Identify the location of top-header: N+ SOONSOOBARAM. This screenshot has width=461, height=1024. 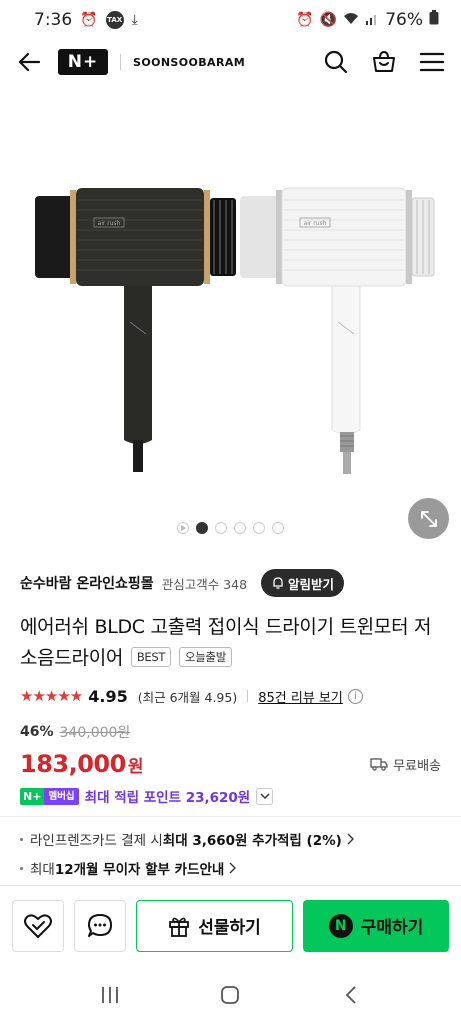
(230, 62).